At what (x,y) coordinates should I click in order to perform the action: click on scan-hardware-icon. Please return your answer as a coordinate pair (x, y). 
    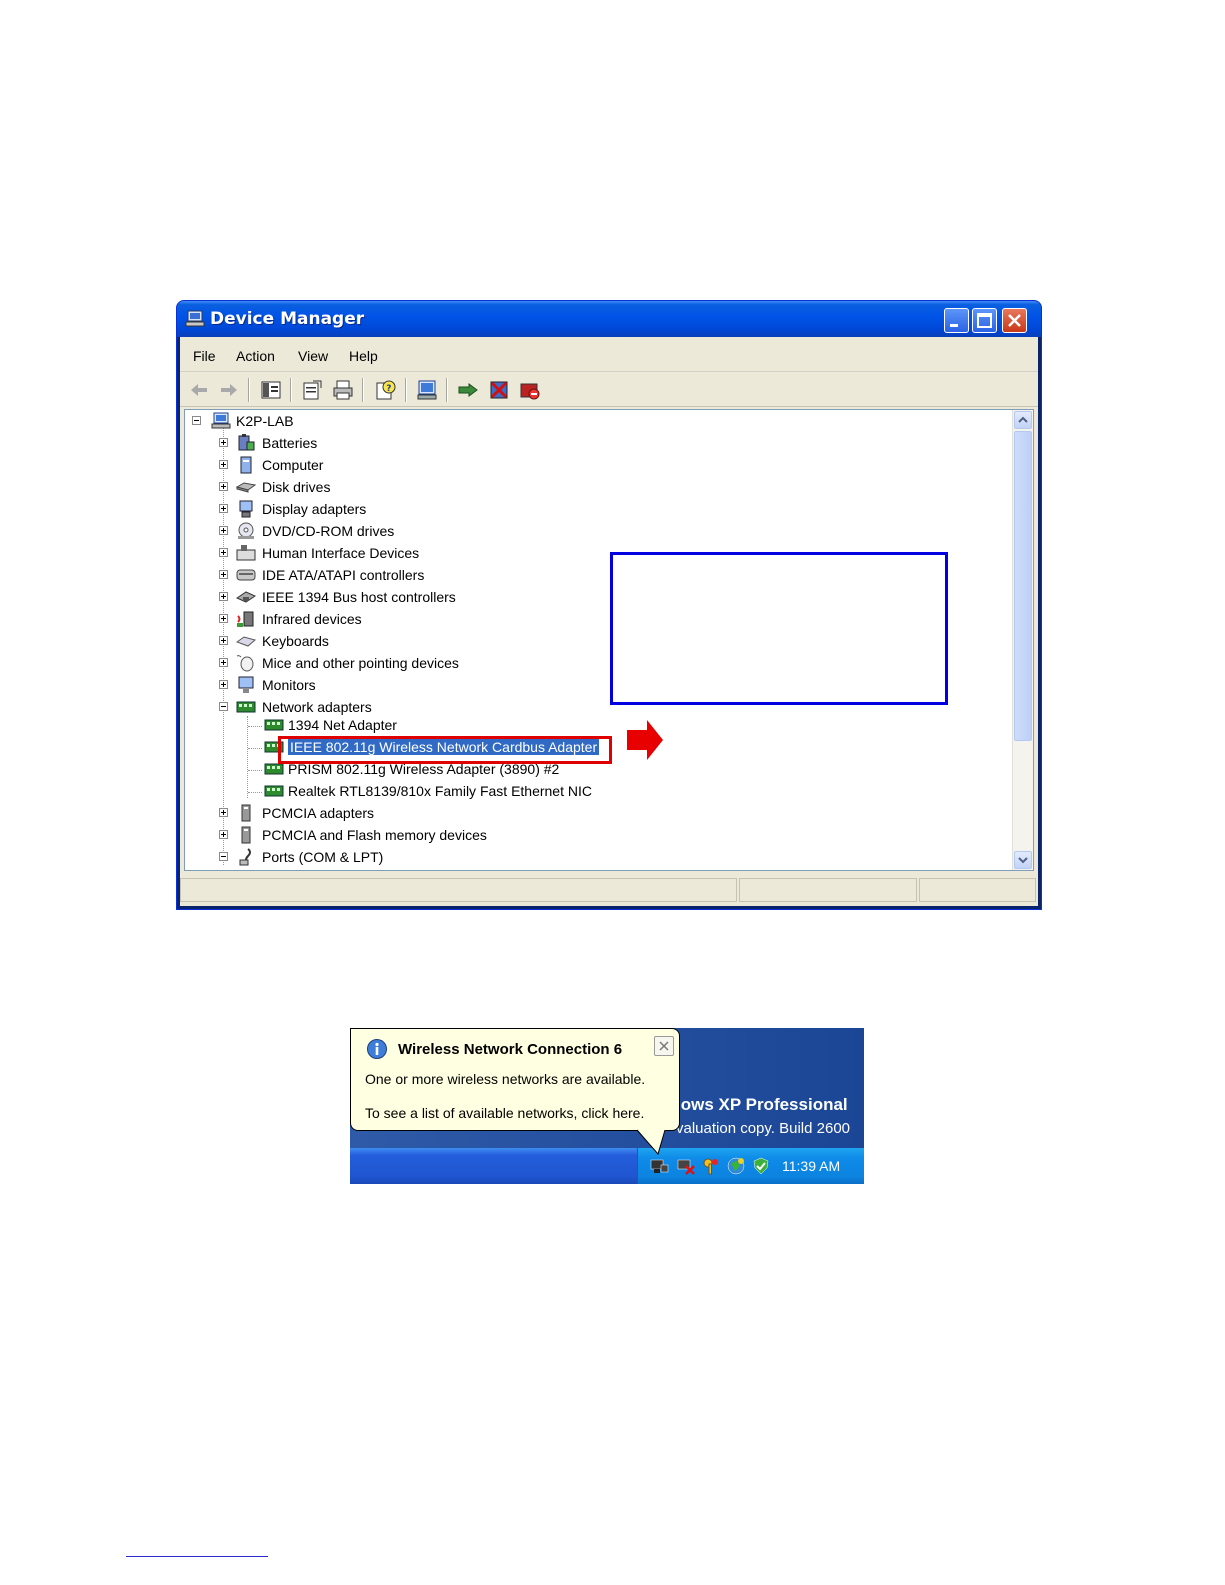
    Looking at the image, I should click on (427, 390).